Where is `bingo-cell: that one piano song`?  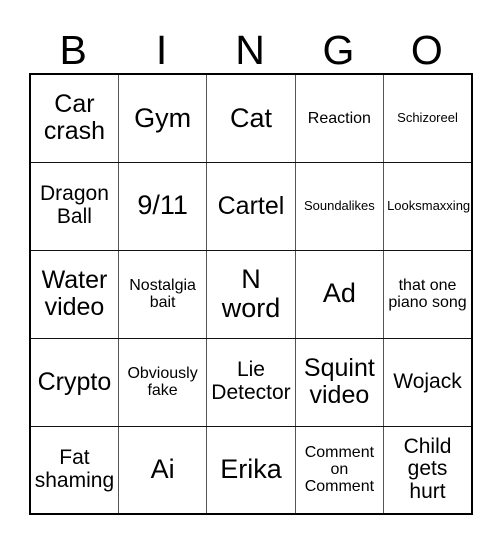
bingo-cell: that one piano song is located at coordinates (428, 294).